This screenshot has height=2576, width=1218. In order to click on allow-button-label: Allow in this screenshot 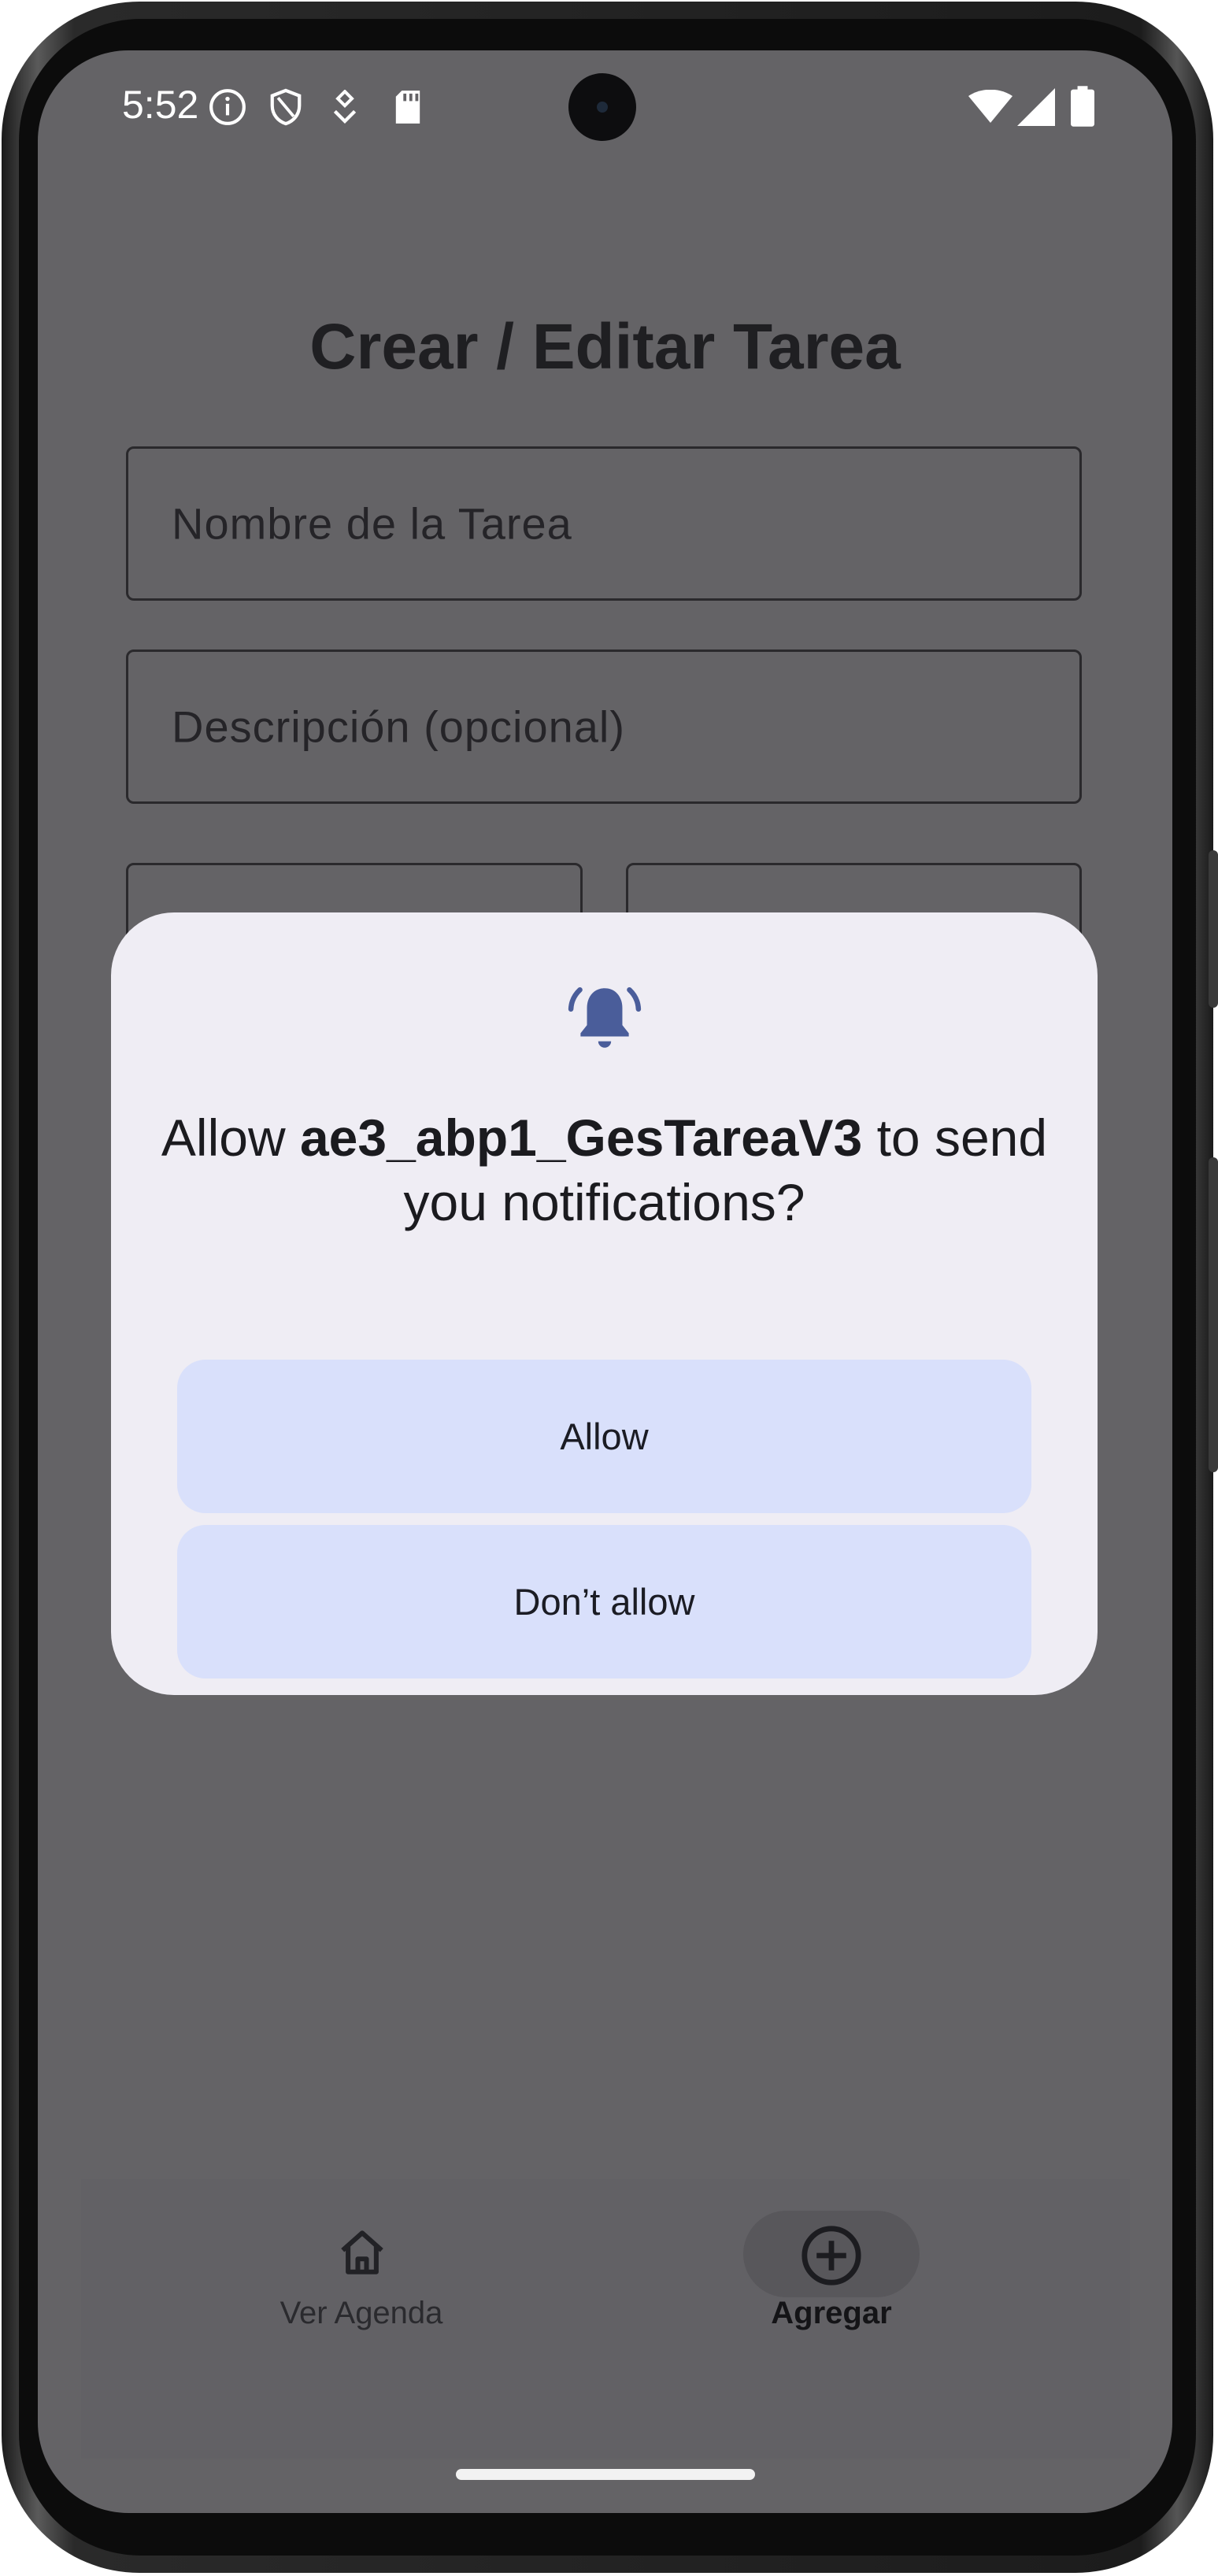, I will do `click(604, 1436)`.